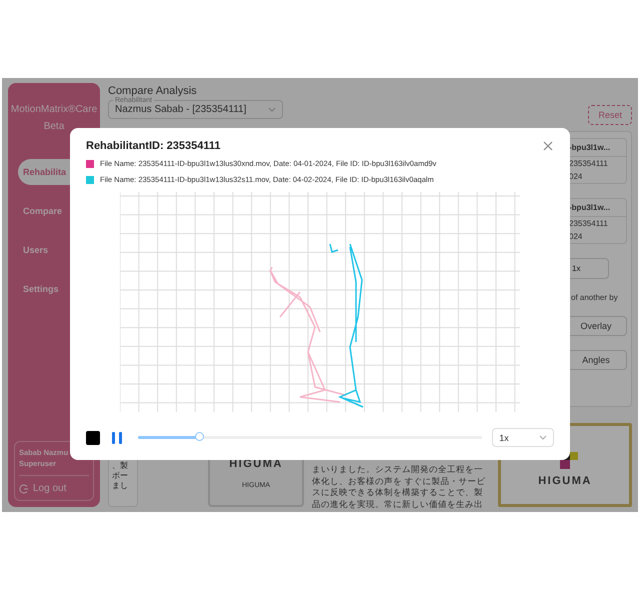  I want to click on hint-text: of another by, so click(595, 297).